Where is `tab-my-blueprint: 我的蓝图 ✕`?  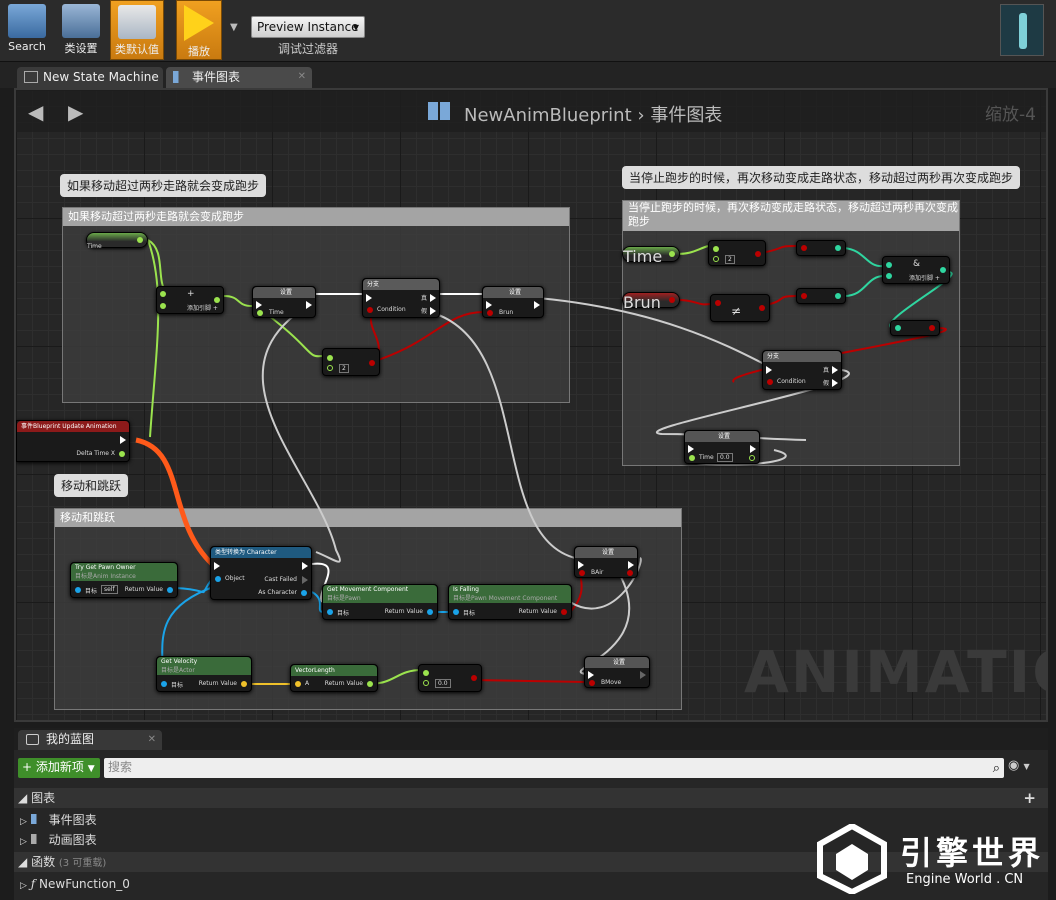
tab-my-blueprint: 我的蓝图 ✕ is located at coordinates (90, 740).